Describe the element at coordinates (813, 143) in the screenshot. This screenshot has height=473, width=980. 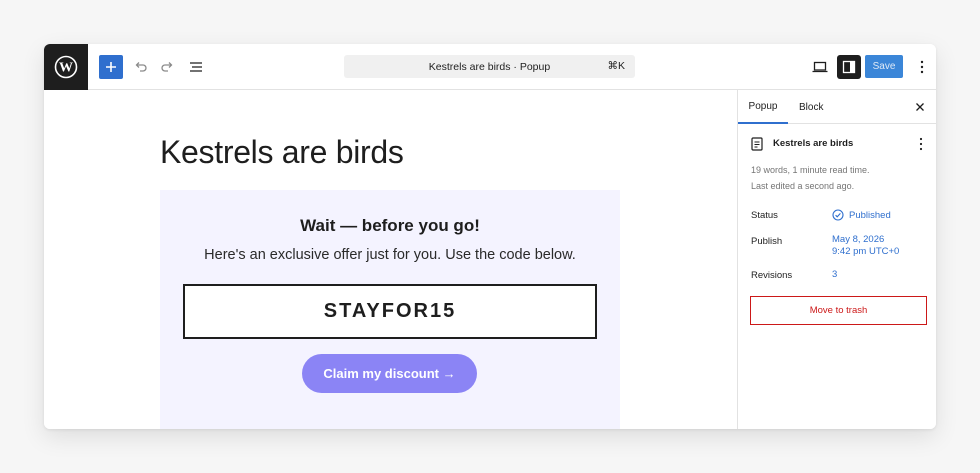
I see `document-title: Kestrels are birds` at that location.